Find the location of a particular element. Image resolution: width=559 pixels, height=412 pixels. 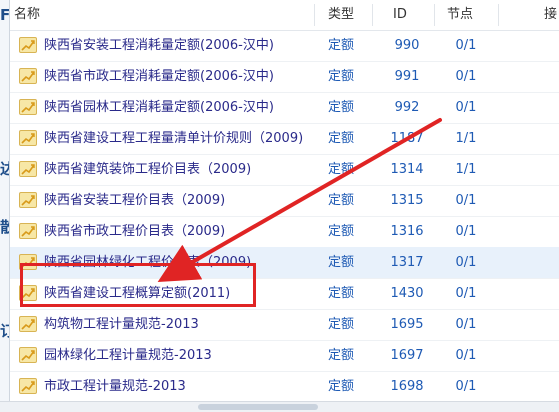

table-row: 陕西省园林工程消耗量定额(2006-汉中) 定额 992 0/1 is located at coordinates (284, 108).